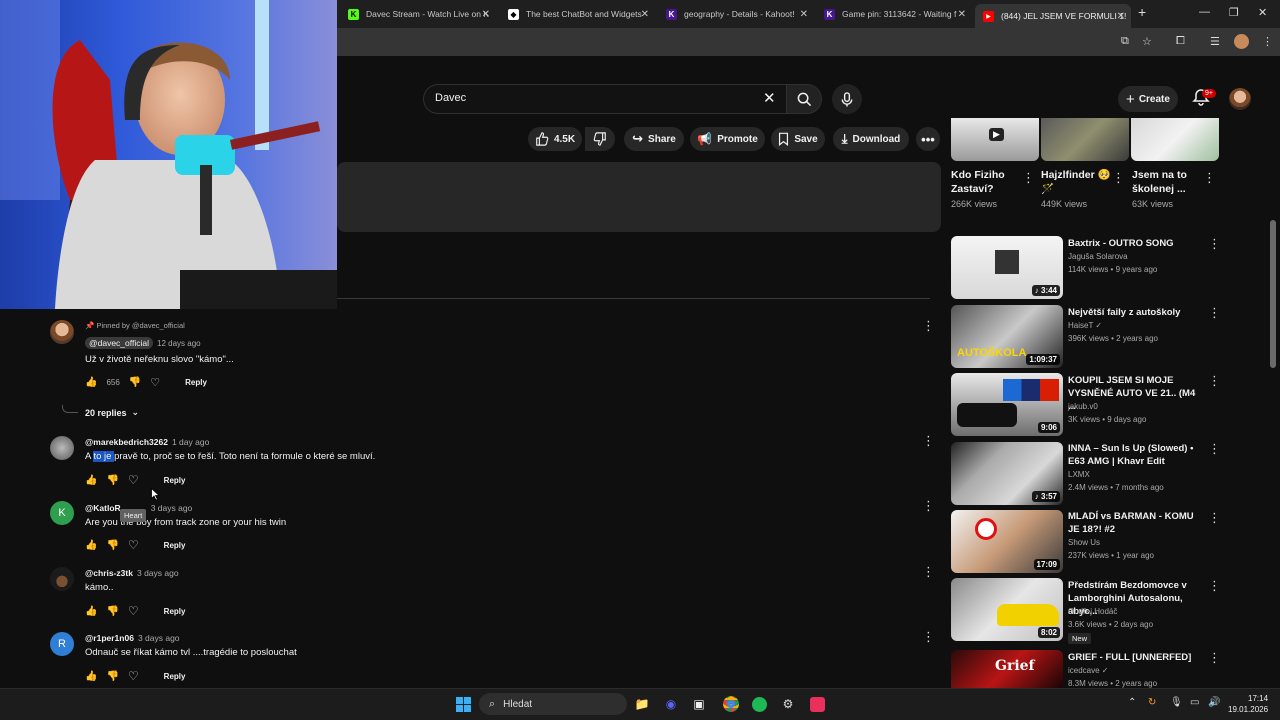 The image size is (1280, 720). Describe the element at coordinates (1007, 473) in the screenshot. I see `video-thumbnail: ♪ 3:57` at that location.